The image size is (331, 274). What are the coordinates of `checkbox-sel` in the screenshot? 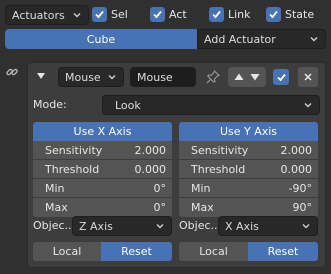 It's located at (99, 14).